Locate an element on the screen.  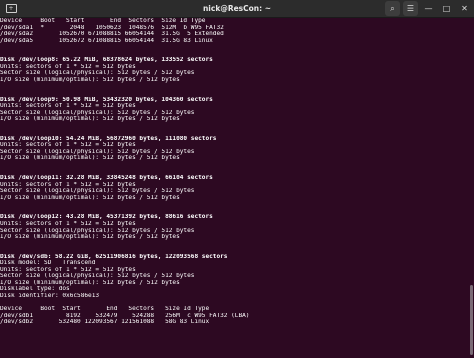
search-button: ⌕ is located at coordinates (392, 8).